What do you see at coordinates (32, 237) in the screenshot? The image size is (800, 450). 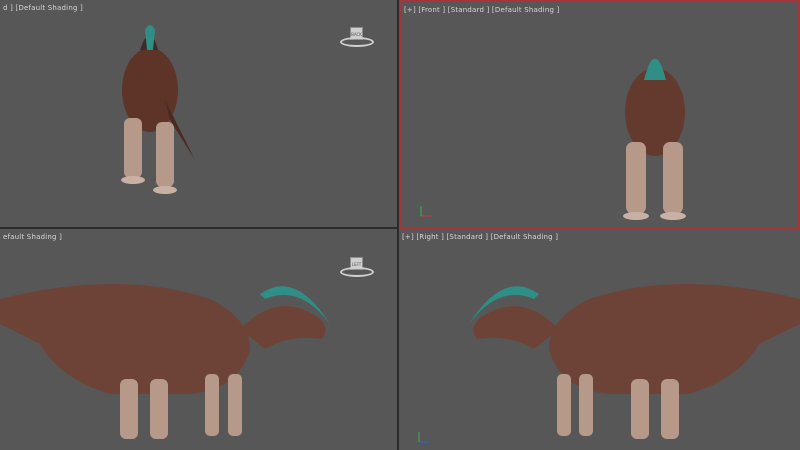 I see `viewport-label: efault Shading ]` at bounding box center [32, 237].